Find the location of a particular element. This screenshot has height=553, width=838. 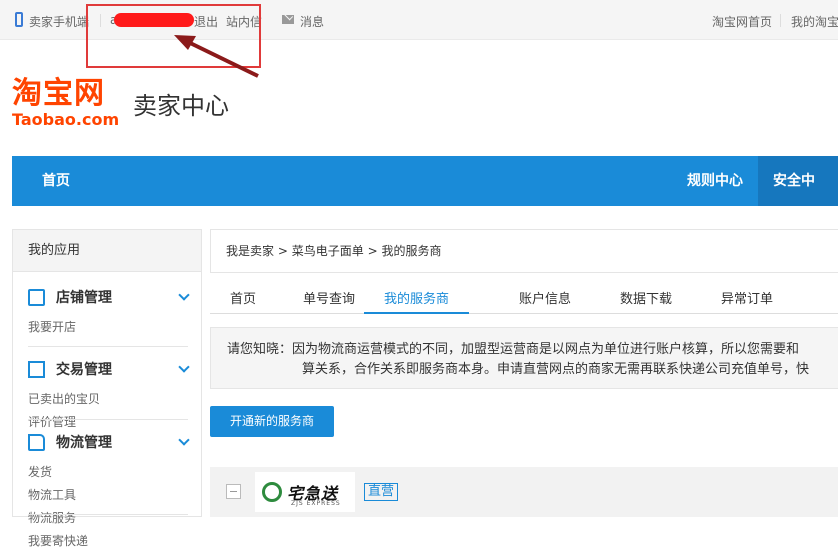

nav-rules-center: 规则中心 is located at coordinates (715, 181).